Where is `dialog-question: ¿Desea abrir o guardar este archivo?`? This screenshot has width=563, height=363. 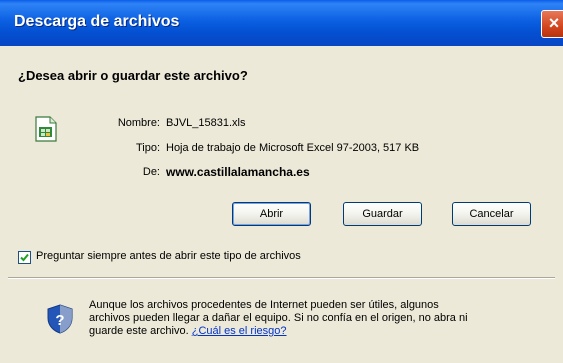
dialog-question: ¿Desea abrir o guardar este archivo? is located at coordinates (133, 75).